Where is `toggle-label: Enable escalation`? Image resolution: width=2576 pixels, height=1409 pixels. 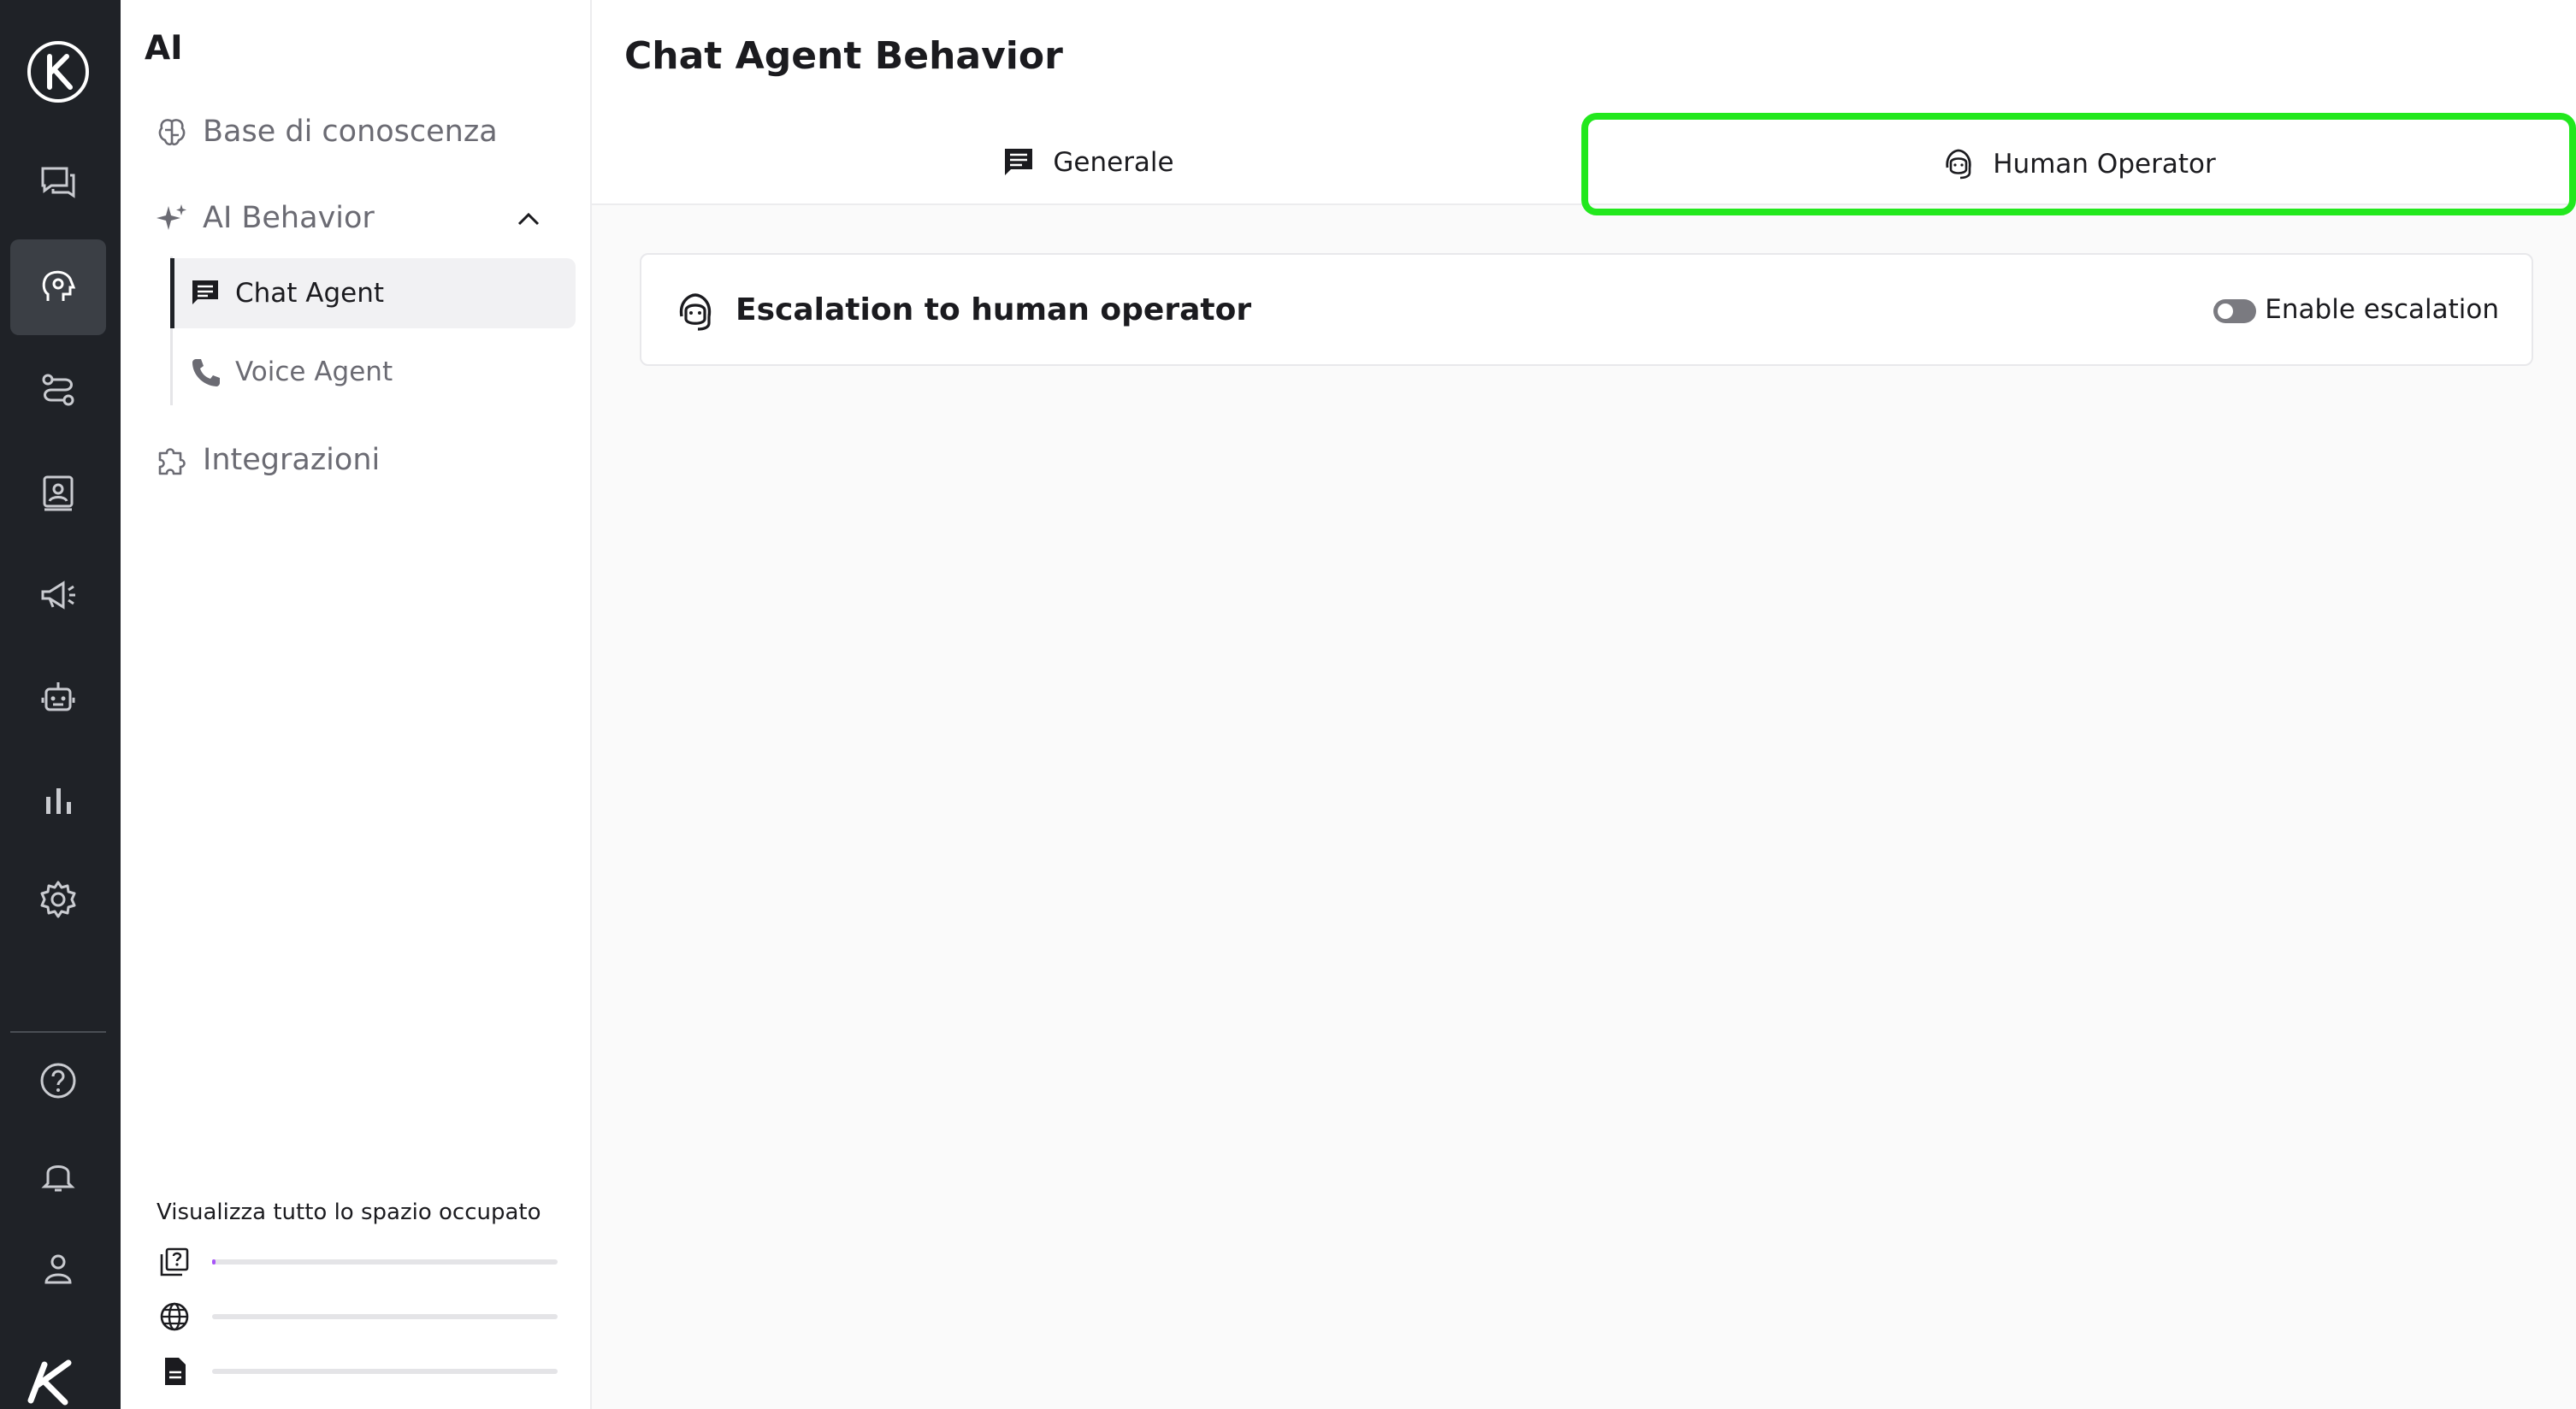 toggle-label: Enable escalation is located at coordinates (2382, 309).